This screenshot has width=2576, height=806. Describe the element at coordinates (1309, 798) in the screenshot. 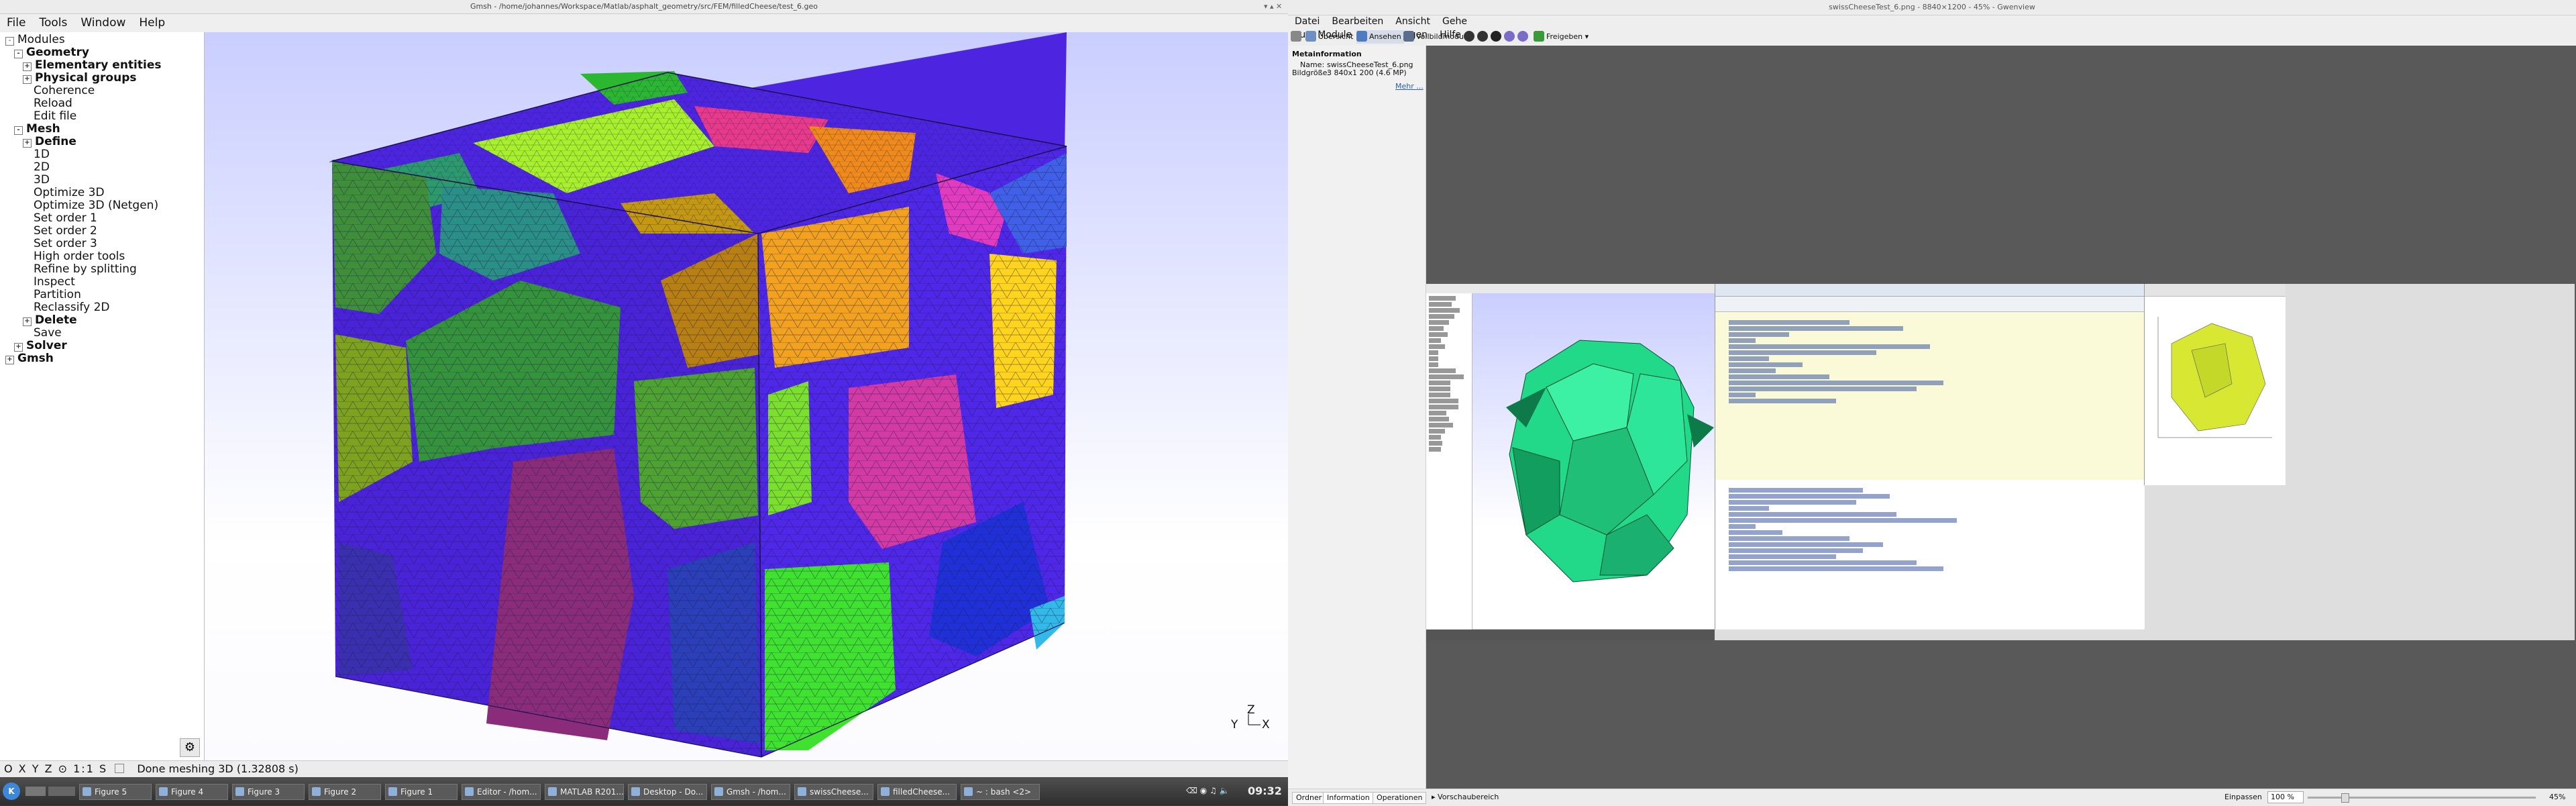

I see `tab-folders: Ordner` at that location.